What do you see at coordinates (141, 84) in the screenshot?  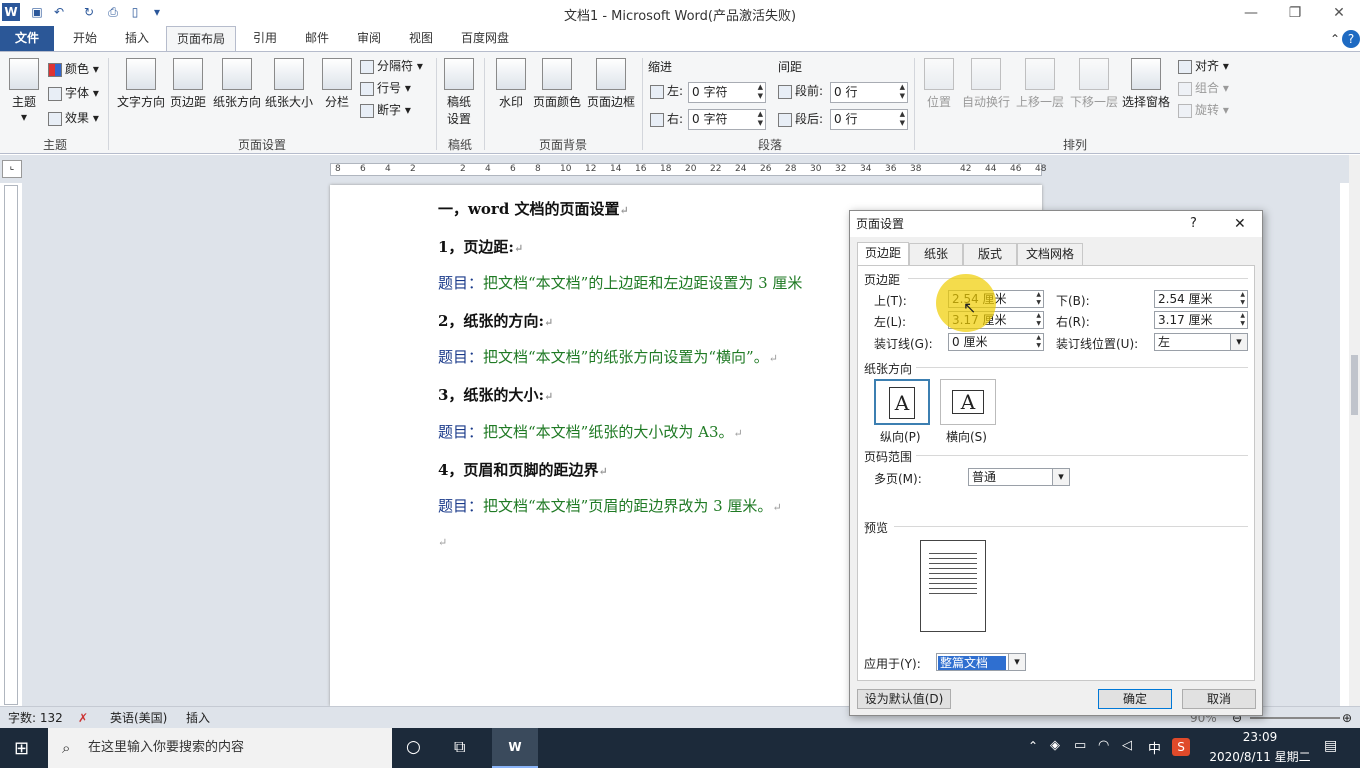 I see `text-direction-button: 文字方向` at bounding box center [141, 84].